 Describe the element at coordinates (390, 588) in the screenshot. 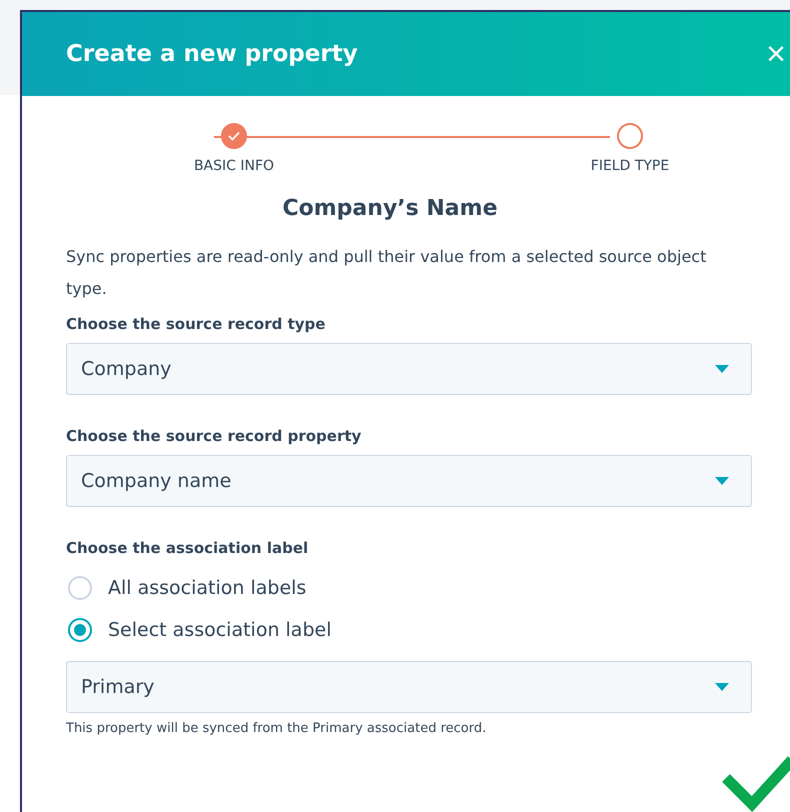

I see `radio-option: All association labels` at that location.